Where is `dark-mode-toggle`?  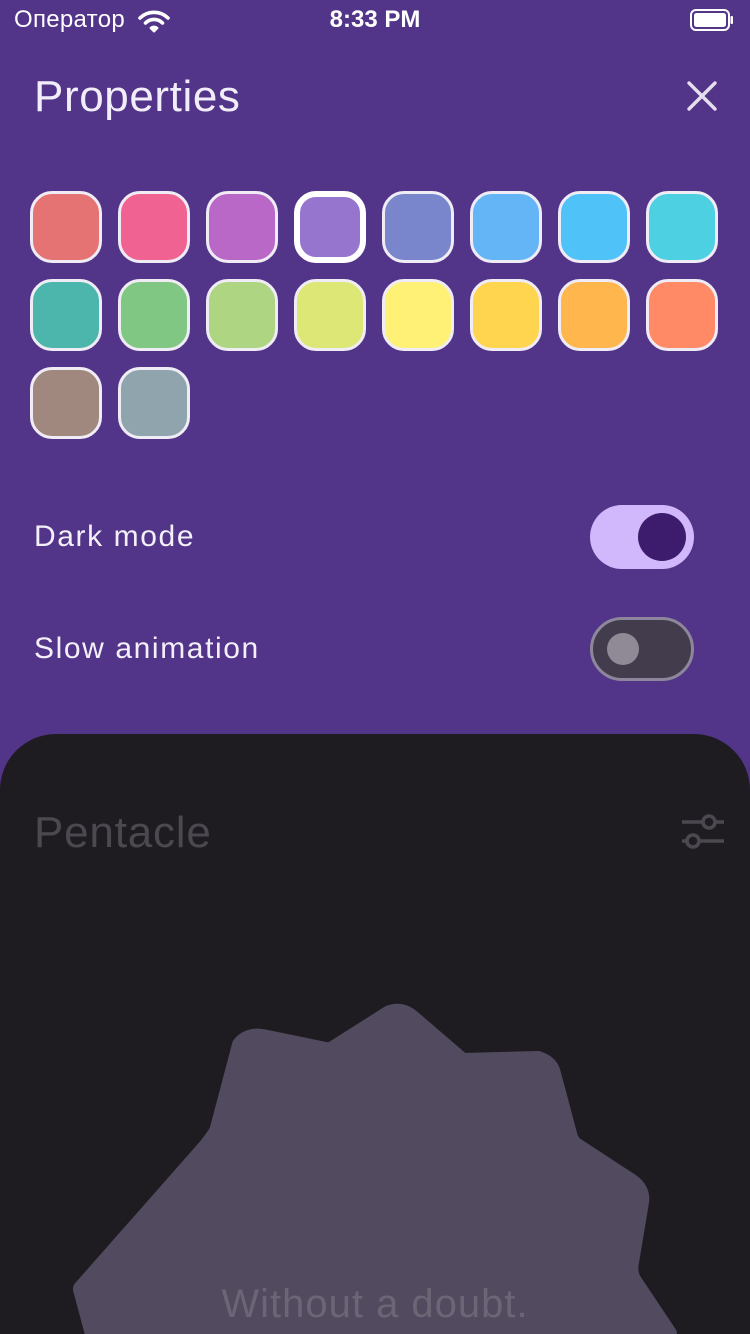
dark-mode-toggle is located at coordinates (642, 537).